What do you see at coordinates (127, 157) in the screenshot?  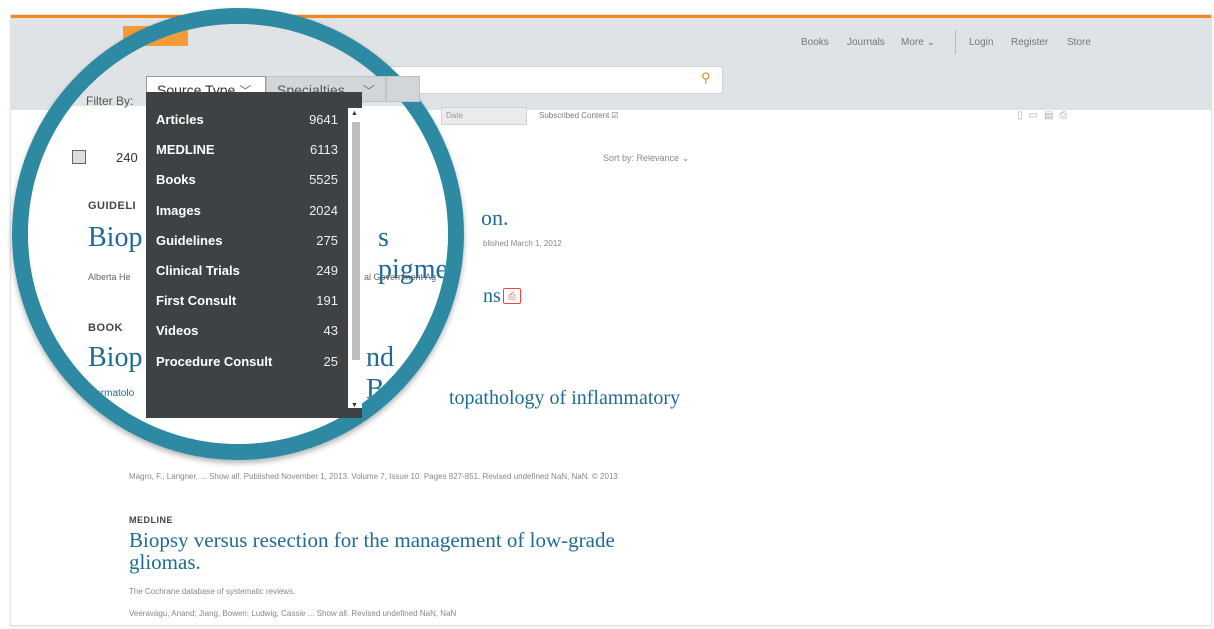 I see `result-count: 240` at bounding box center [127, 157].